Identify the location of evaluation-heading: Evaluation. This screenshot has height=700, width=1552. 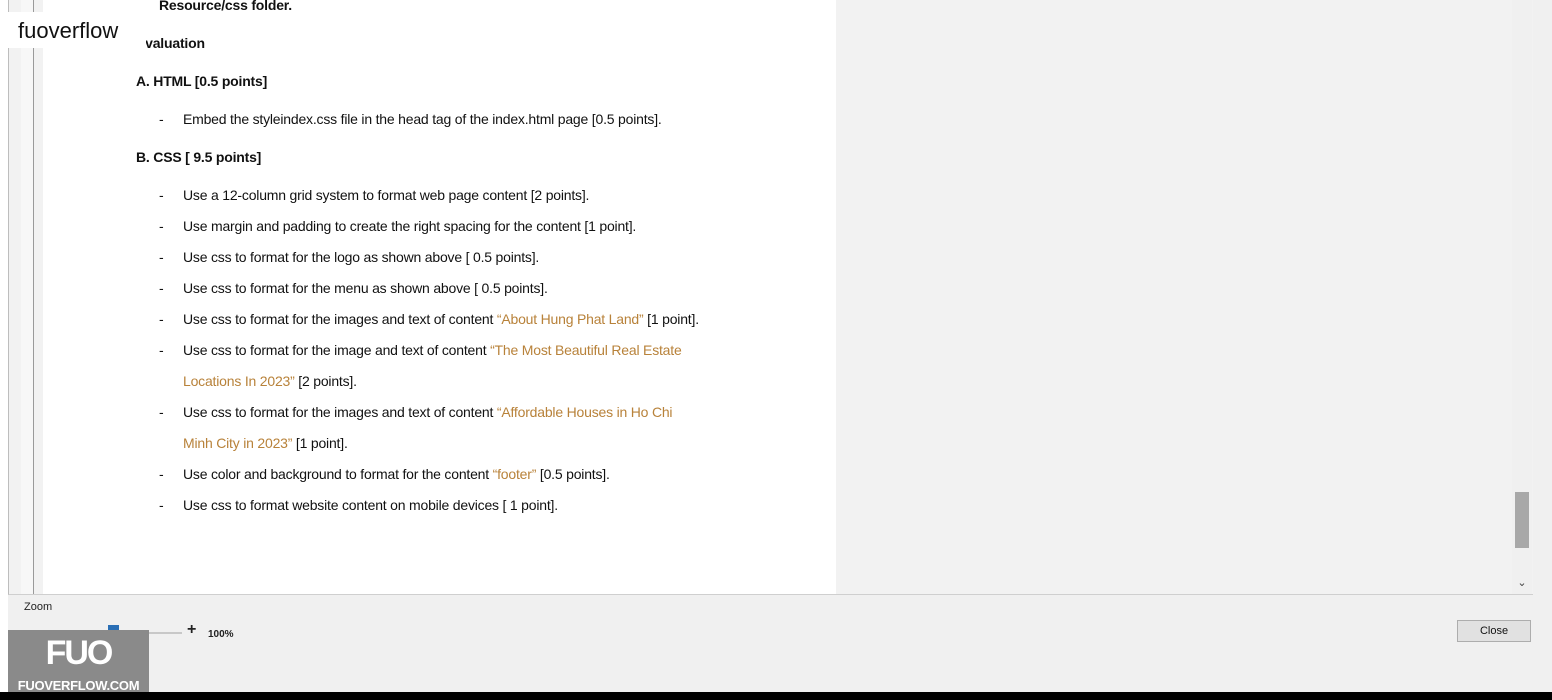
(170, 43).